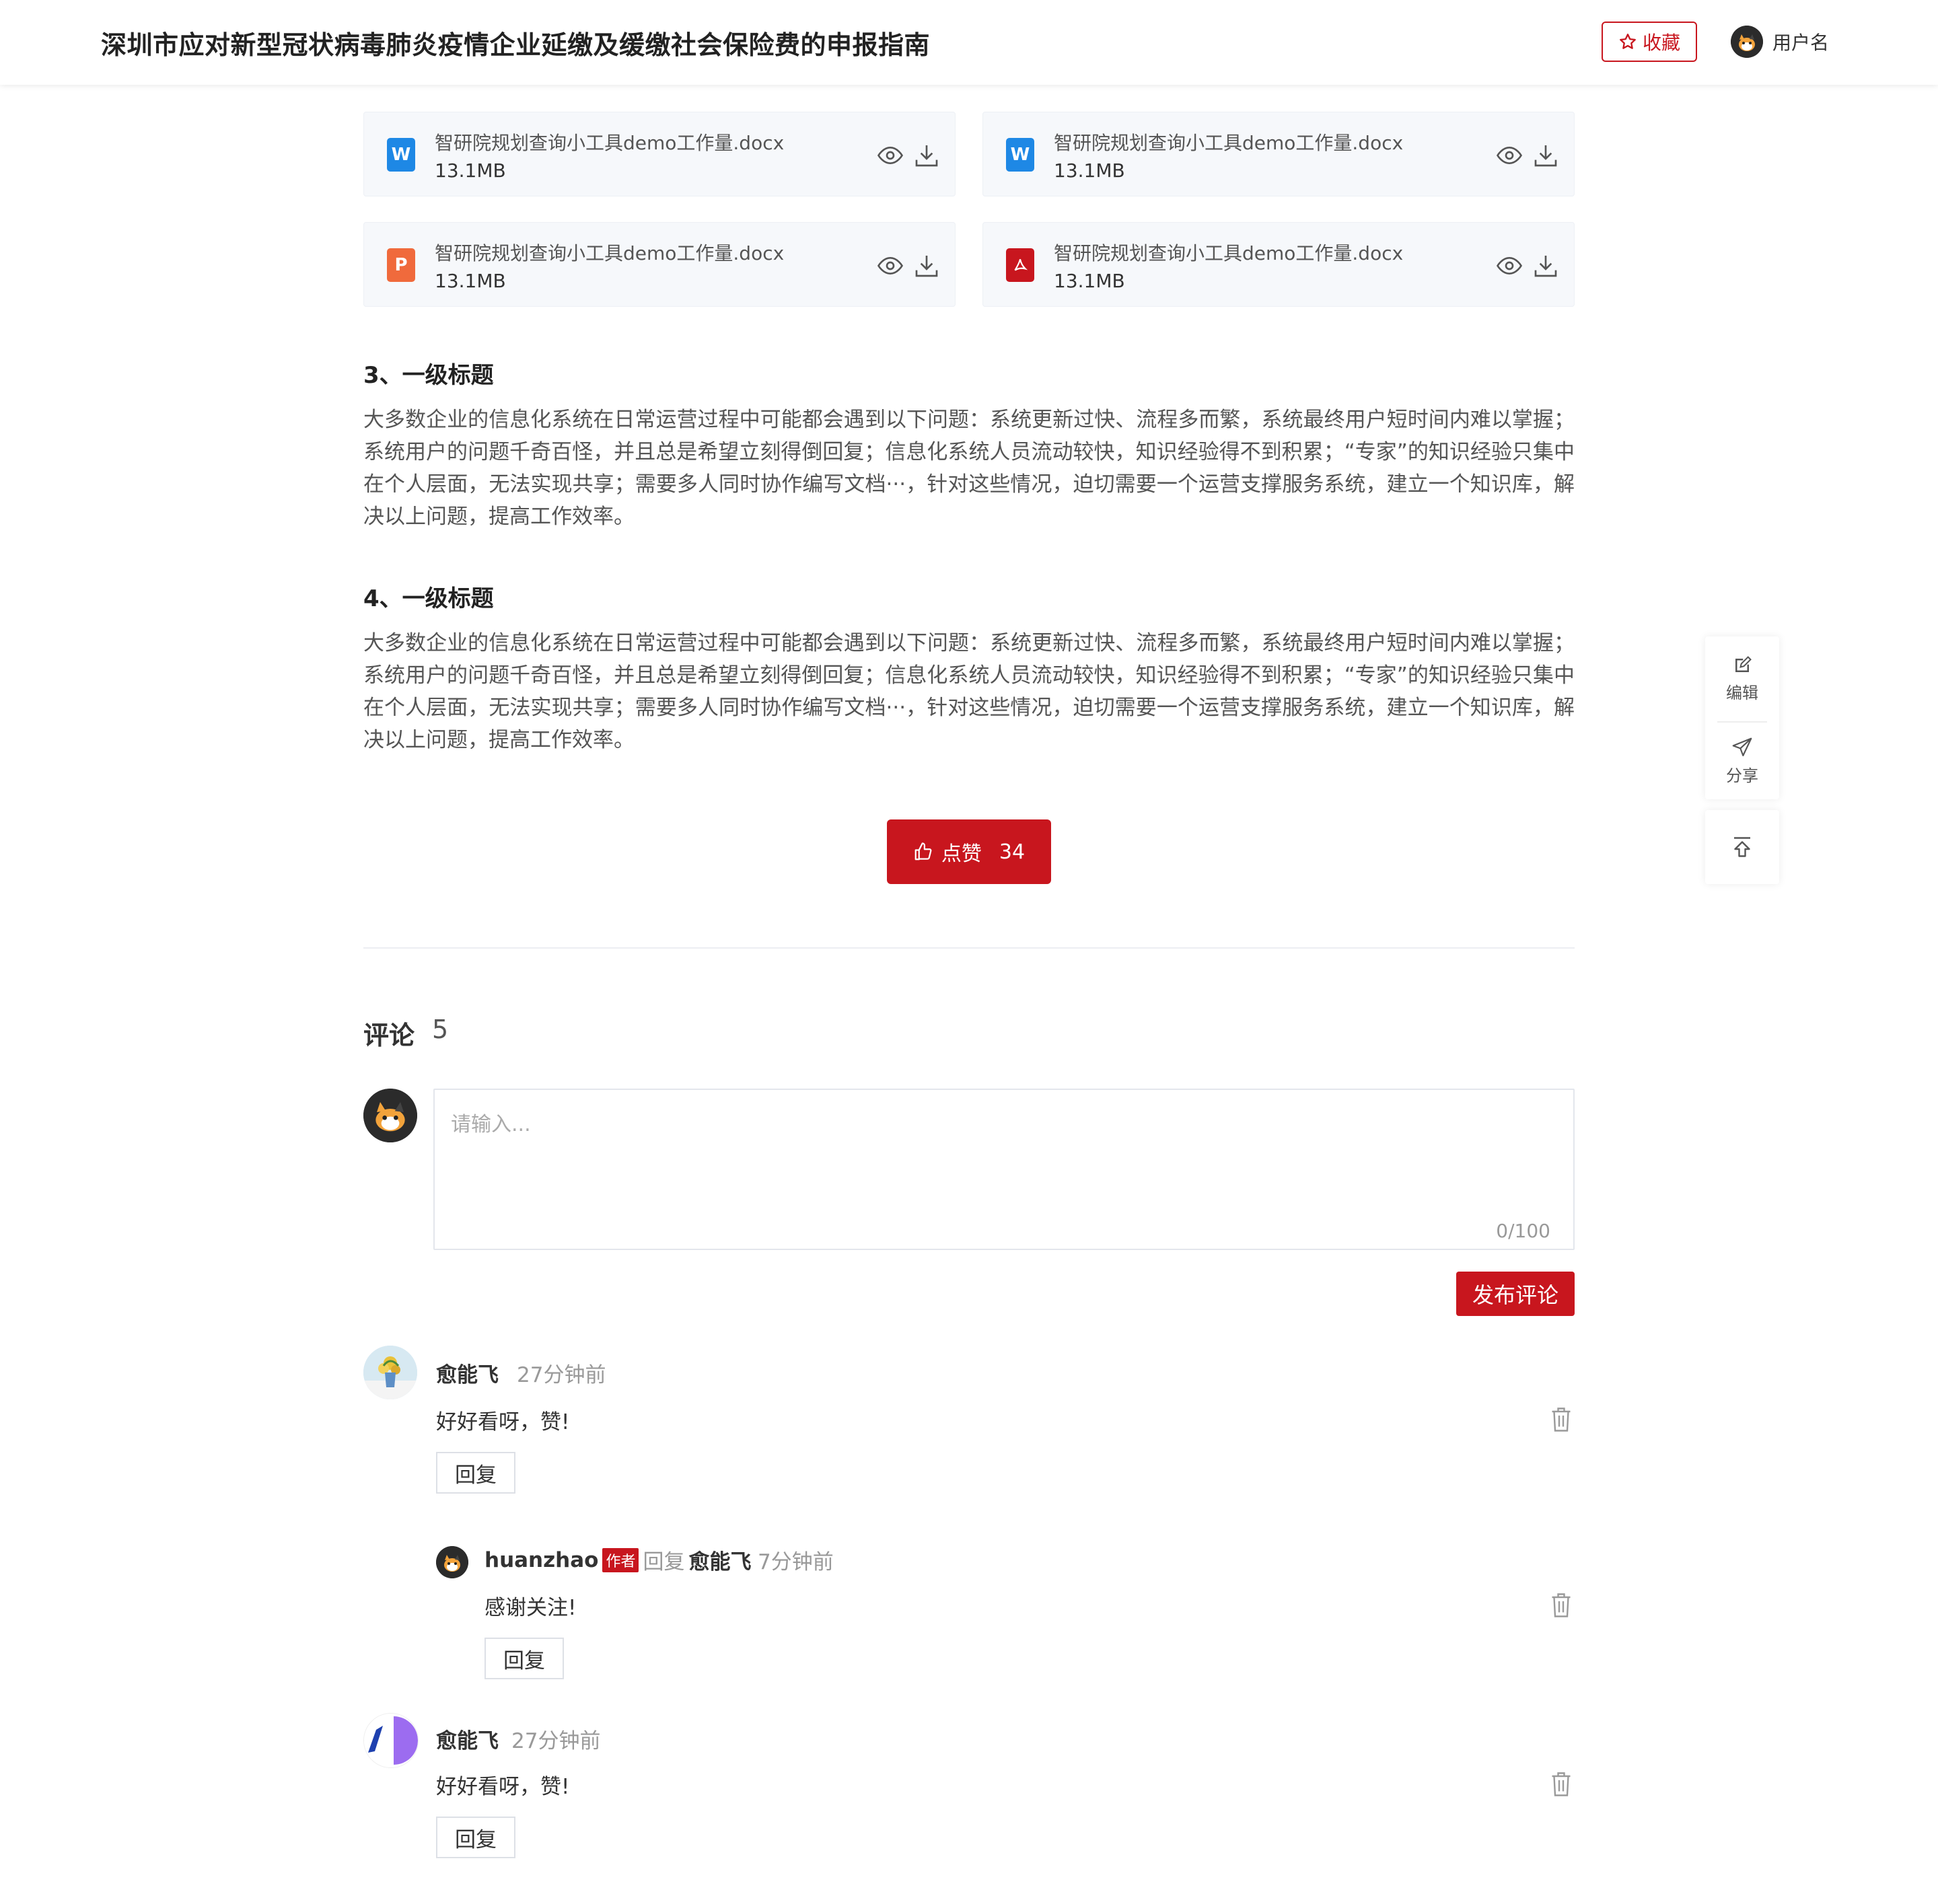  What do you see at coordinates (1742, 747) in the screenshot?
I see `share-icon` at bounding box center [1742, 747].